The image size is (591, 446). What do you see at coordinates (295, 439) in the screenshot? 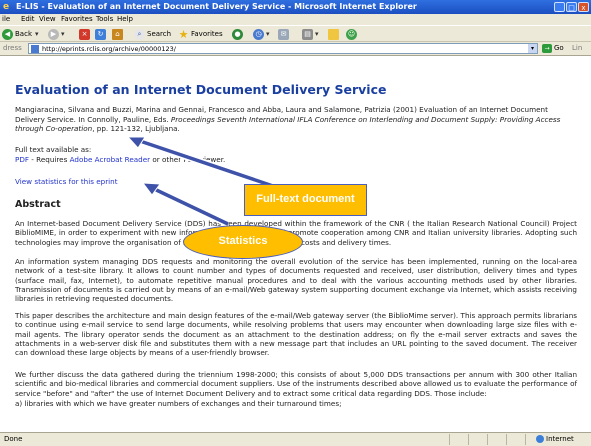
I see `status-bar: Done Internet` at bounding box center [295, 439].